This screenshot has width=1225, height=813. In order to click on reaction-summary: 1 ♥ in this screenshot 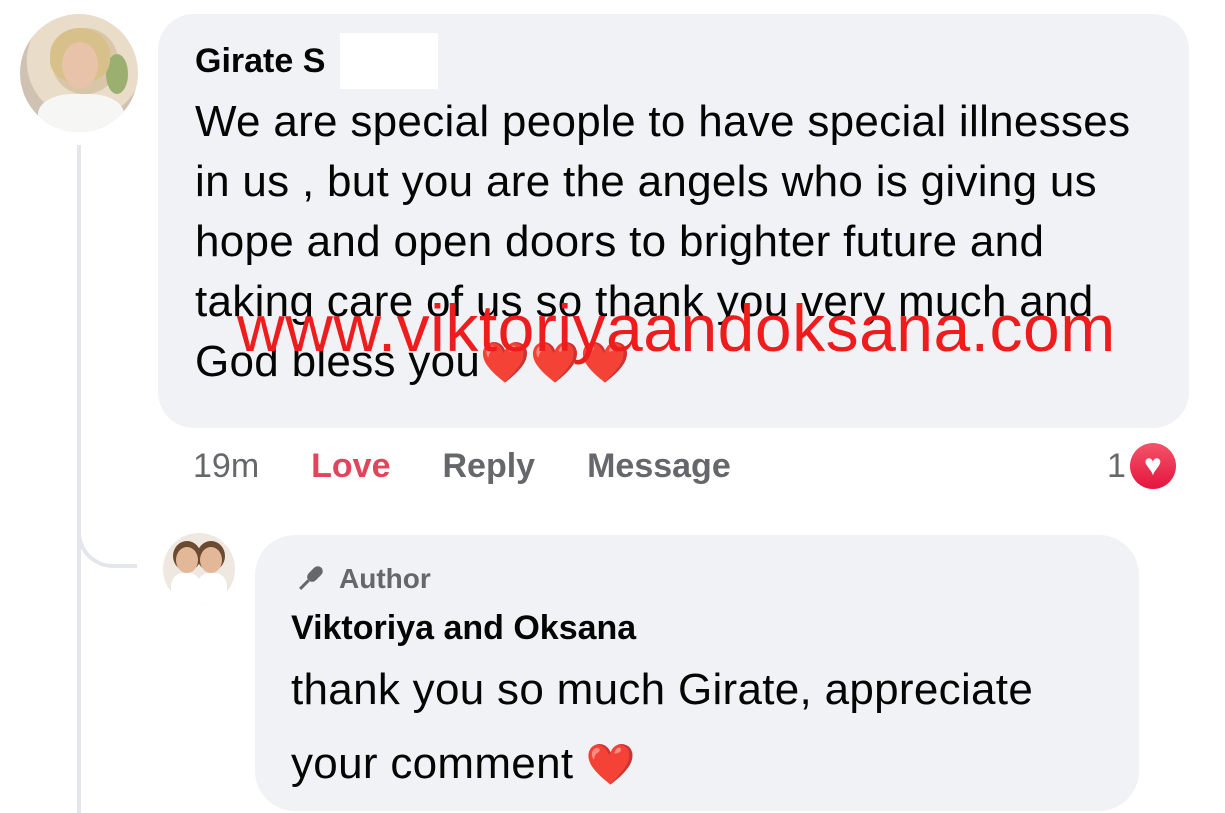, I will do `click(1141, 466)`.